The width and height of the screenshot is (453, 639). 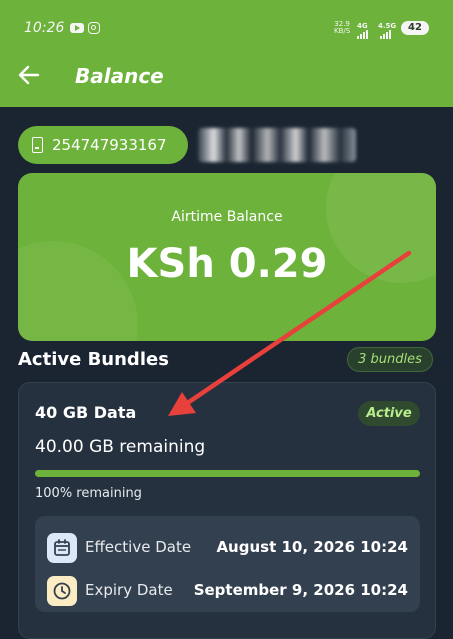 I want to click on section-title-active-bundles: Active Bundles, so click(x=93, y=359).